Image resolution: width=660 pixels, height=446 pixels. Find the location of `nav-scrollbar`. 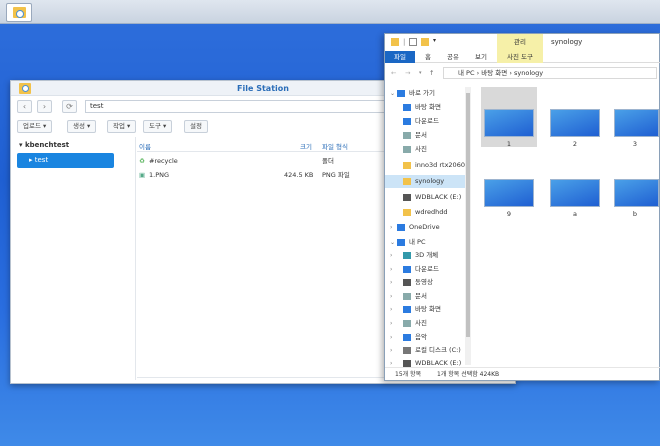

nav-scrollbar is located at coordinates (468, 226).